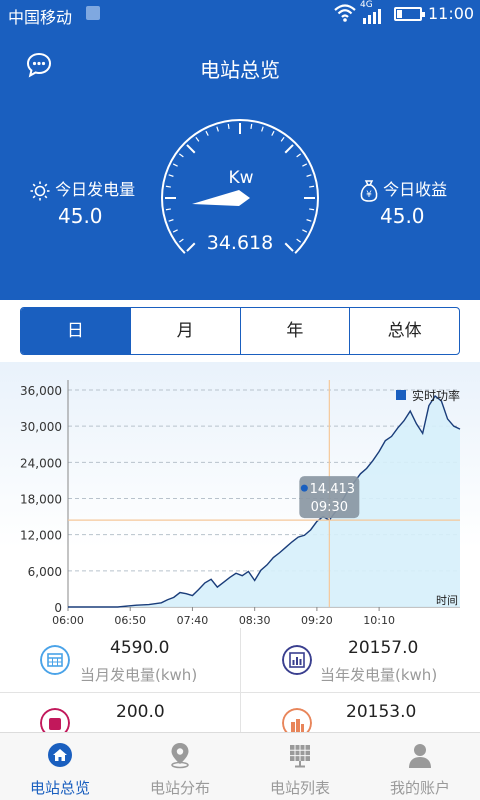 This screenshot has height=800, width=480. What do you see at coordinates (41, 463) in the screenshot?
I see `y-tick-label: 24,000` at bounding box center [41, 463].